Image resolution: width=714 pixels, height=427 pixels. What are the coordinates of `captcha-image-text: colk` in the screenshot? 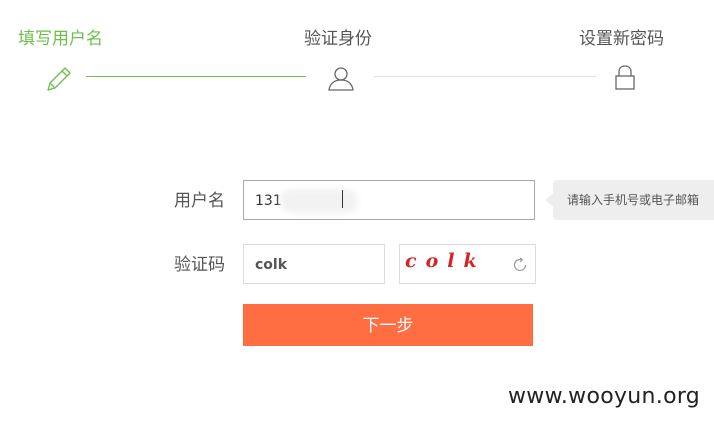 It's located at (445, 261).